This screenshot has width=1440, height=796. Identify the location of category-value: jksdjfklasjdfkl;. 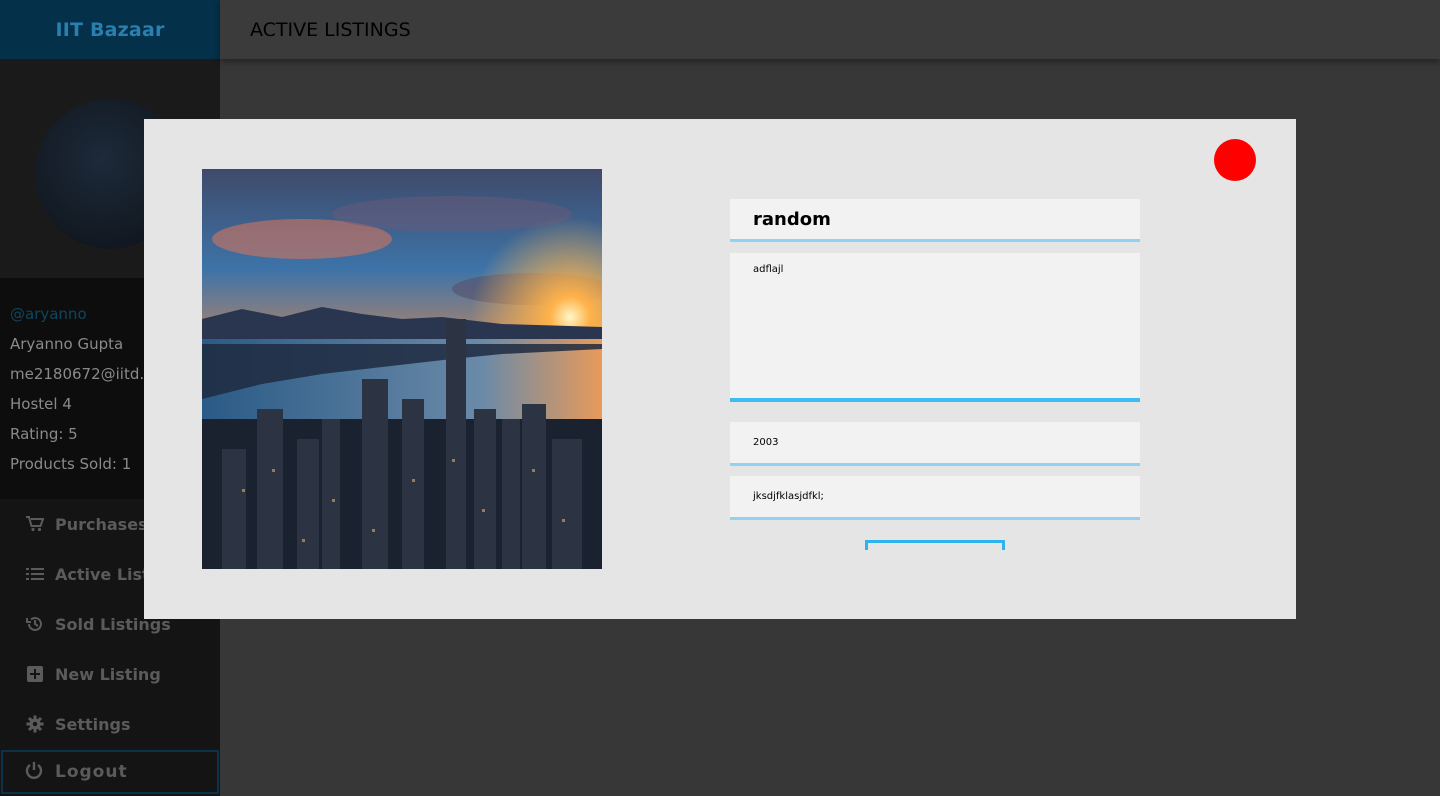
(788, 496).